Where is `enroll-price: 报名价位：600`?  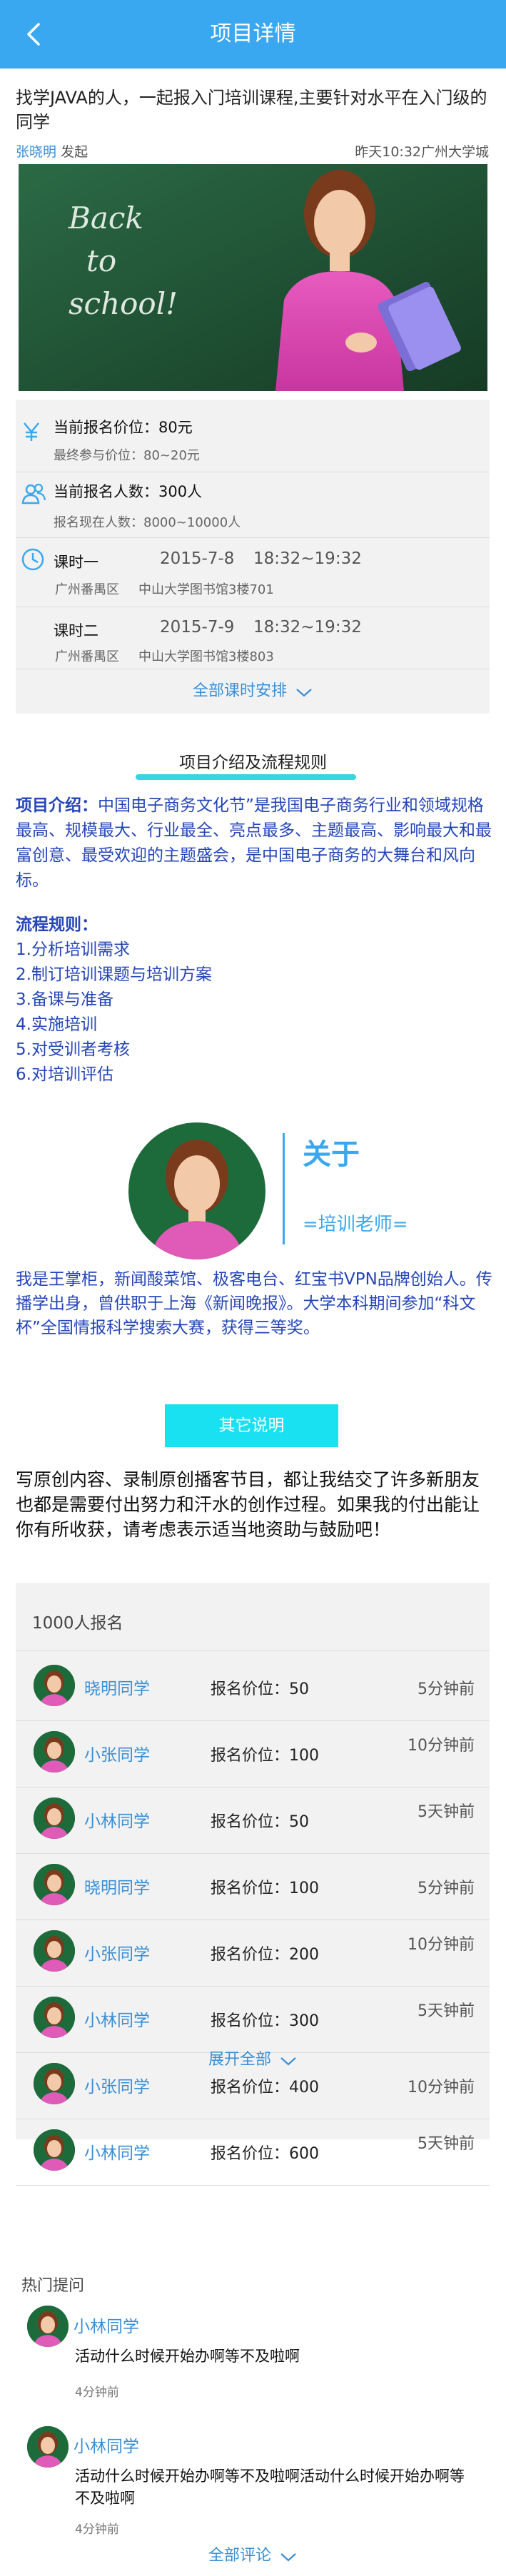
enroll-price: 报名价位：600 is located at coordinates (265, 2152).